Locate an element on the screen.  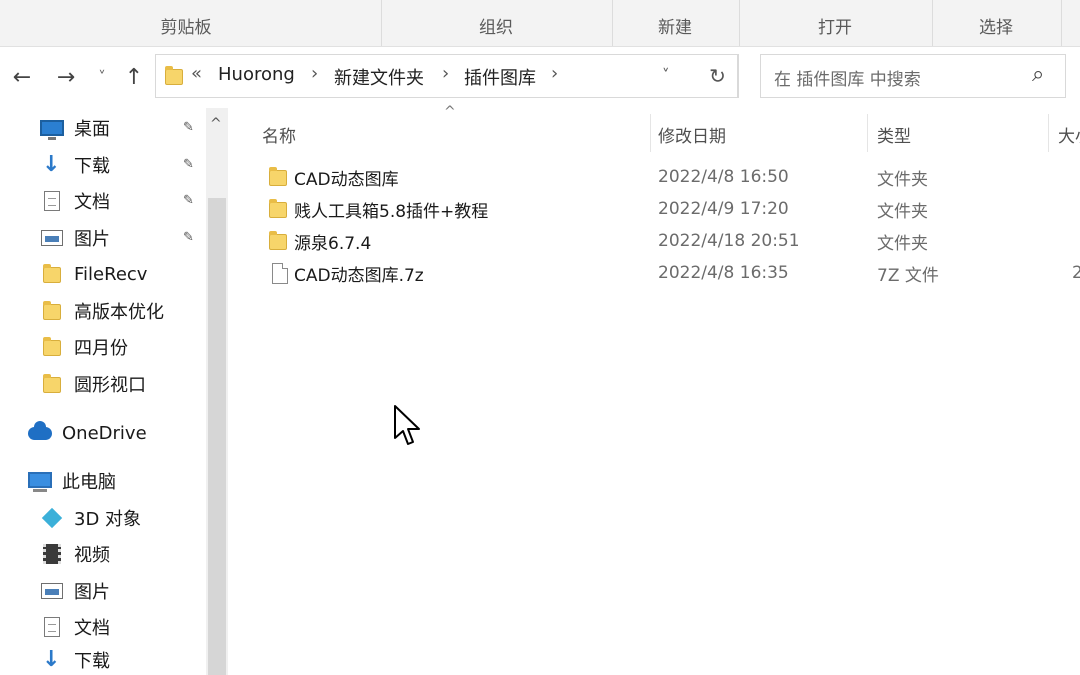
sidebar-item-label: 3D 对象 is located at coordinates (108, 519).